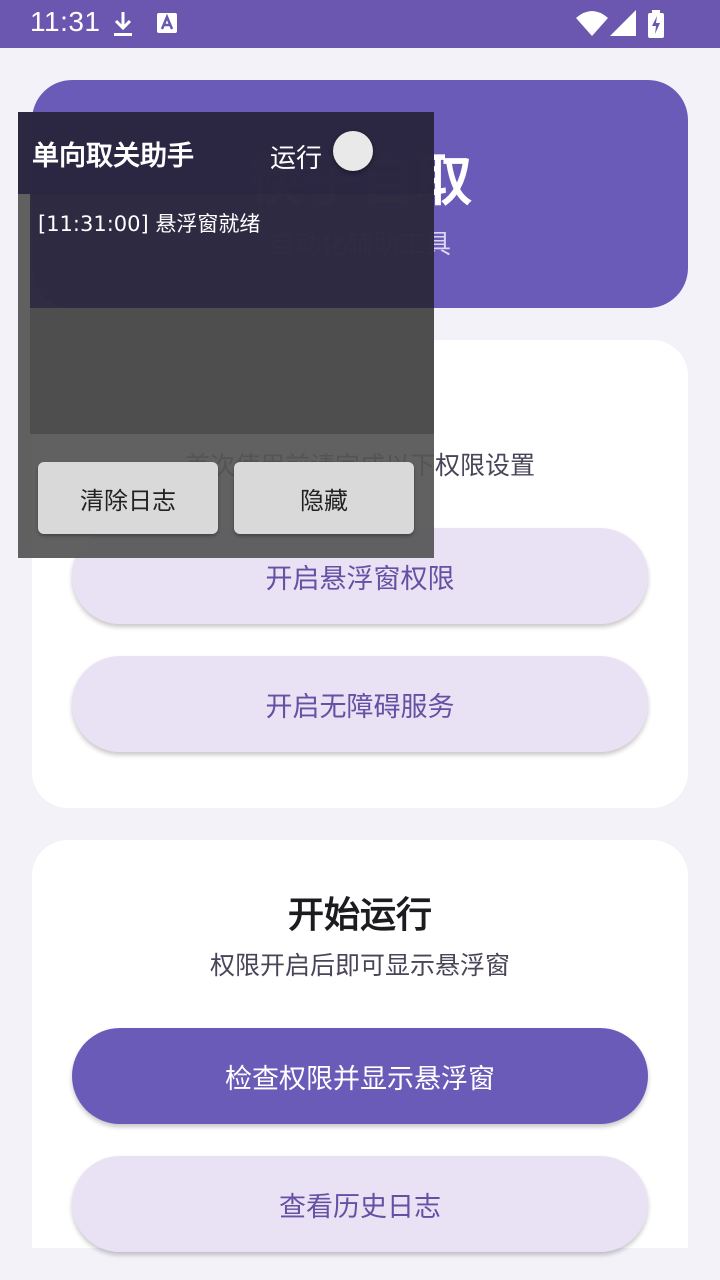  What do you see at coordinates (592, 25) in the screenshot?
I see `wifi-icon` at bounding box center [592, 25].